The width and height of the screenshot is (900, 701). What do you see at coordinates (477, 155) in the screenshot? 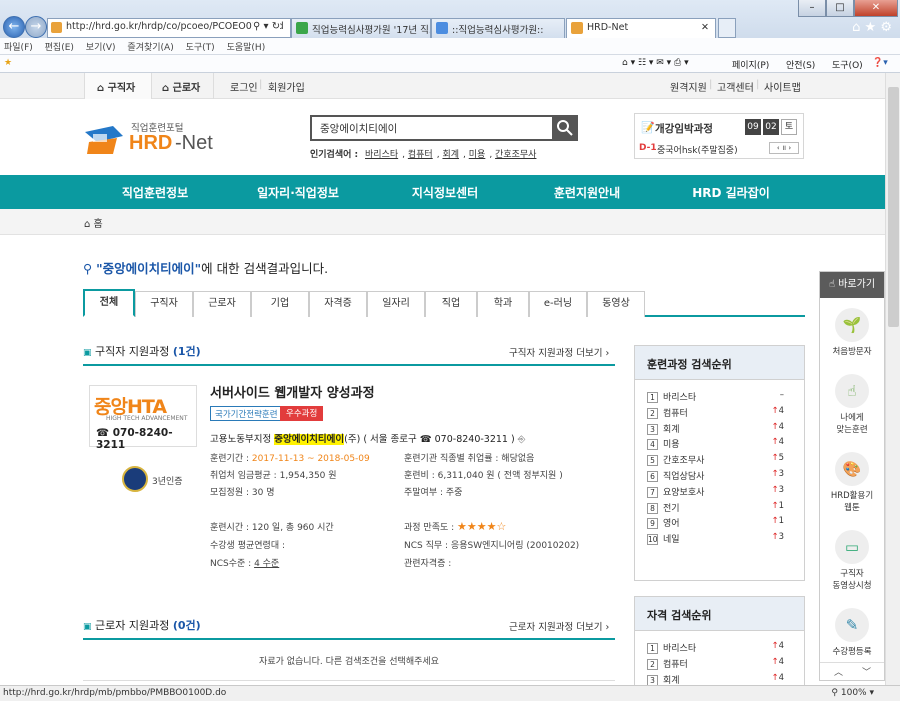
I see `popular-term: 미용` at bounding box center [477, 155].